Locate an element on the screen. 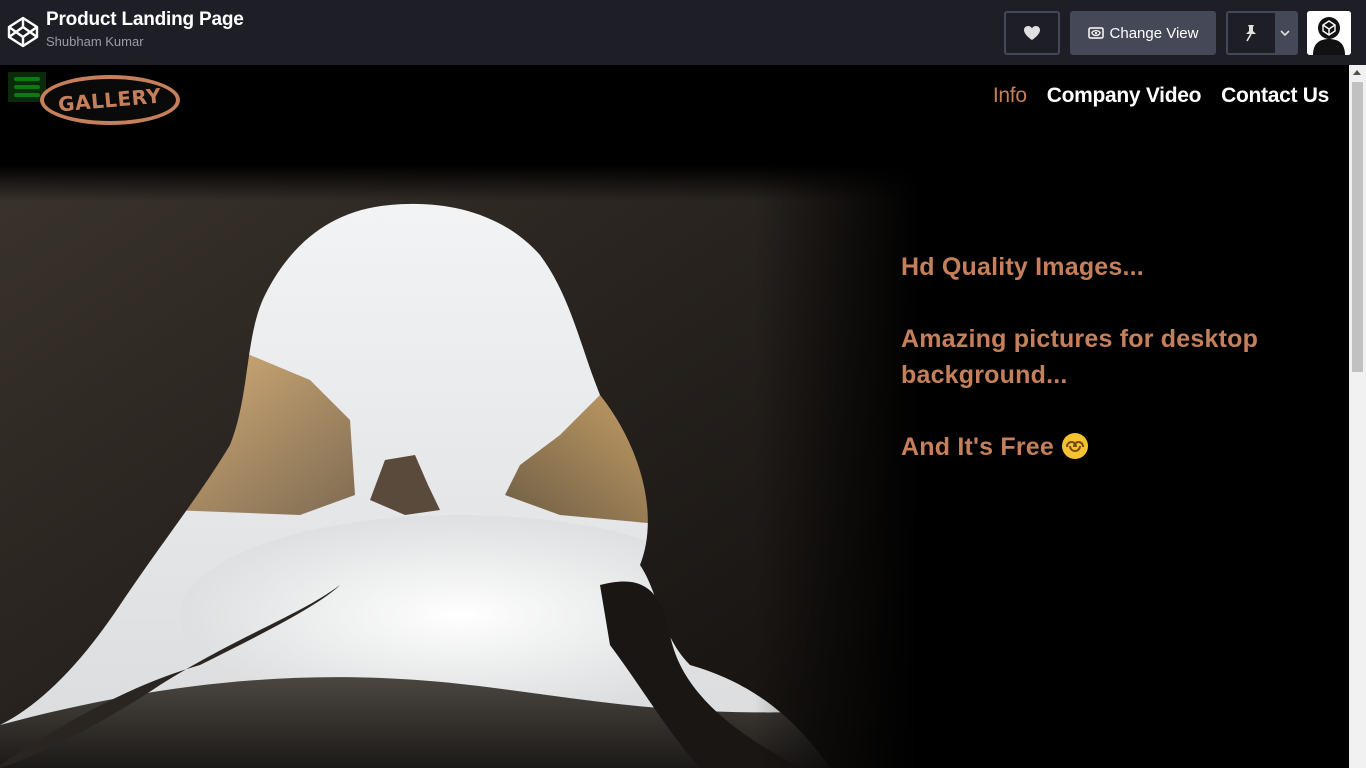 This screenshot has width=1366, height=768. main-nav: Info Company Video Contact Us is located at coordinates (1161, 96).